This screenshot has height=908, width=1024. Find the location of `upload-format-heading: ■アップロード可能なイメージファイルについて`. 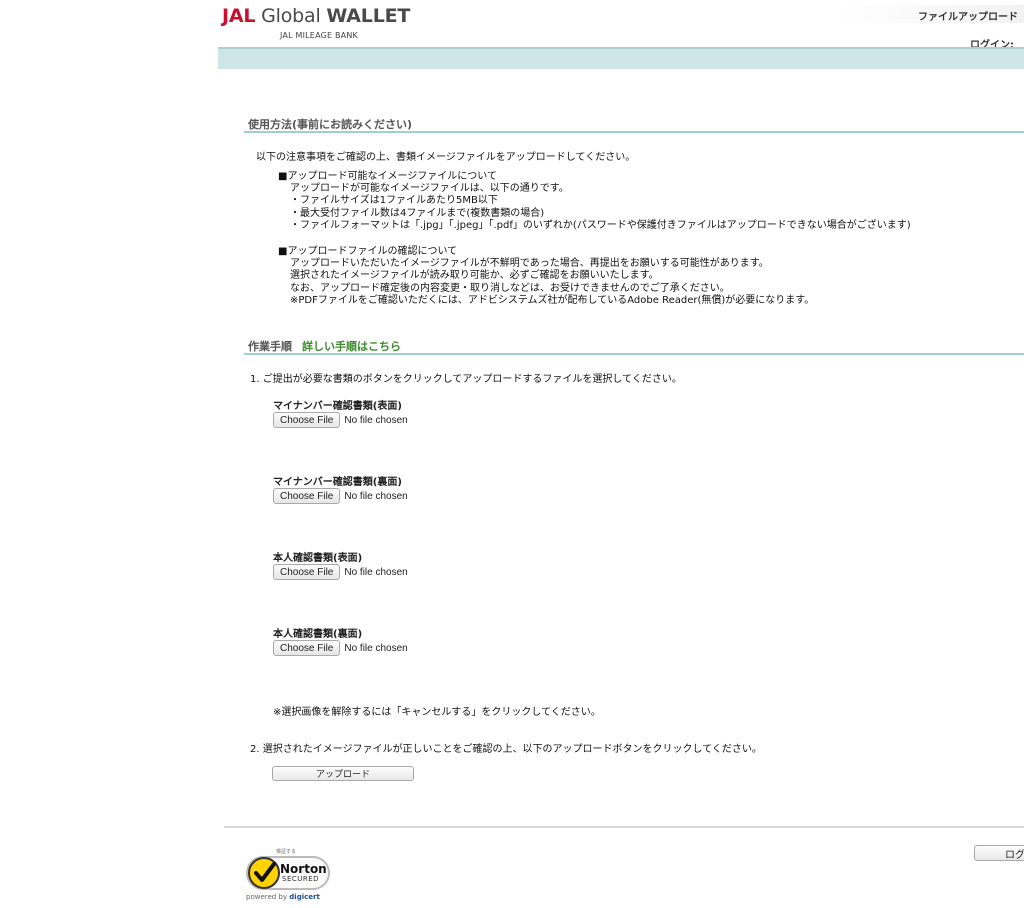

upload-format-heading: ■アップロード可能なイメージファイルについて is located at coordinates (387, 176).